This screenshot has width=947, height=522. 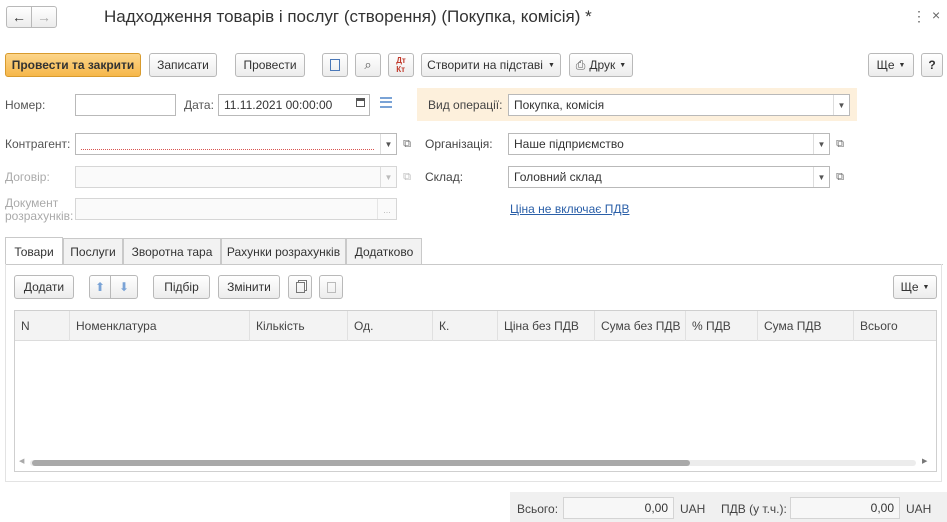 I want to click on arrow-down-icon: ⬇, so click(x=124, y=287).